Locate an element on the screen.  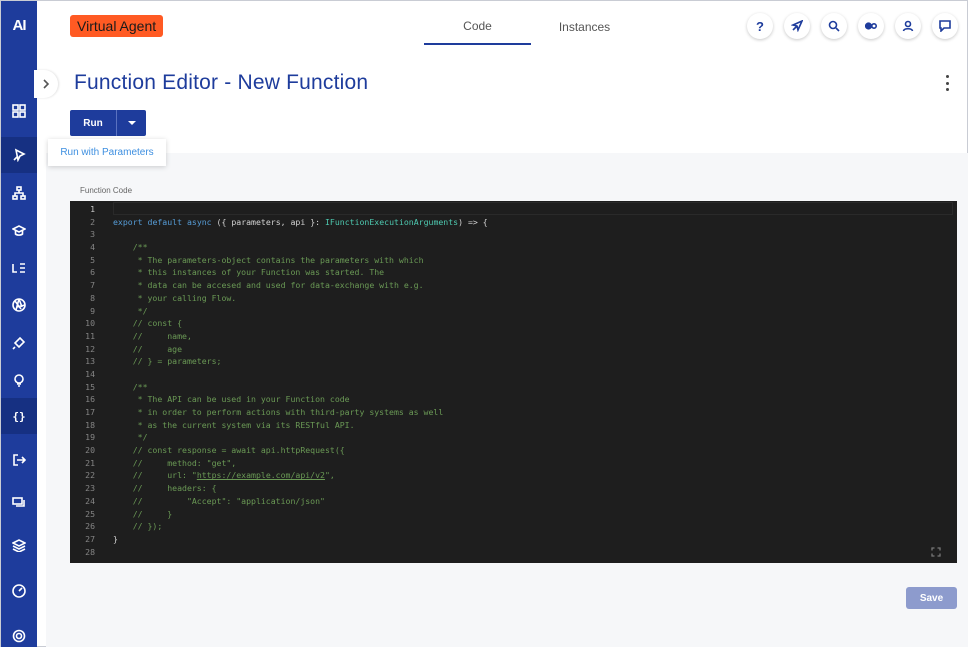
code-line: */ is located at coordinates (130, 437).